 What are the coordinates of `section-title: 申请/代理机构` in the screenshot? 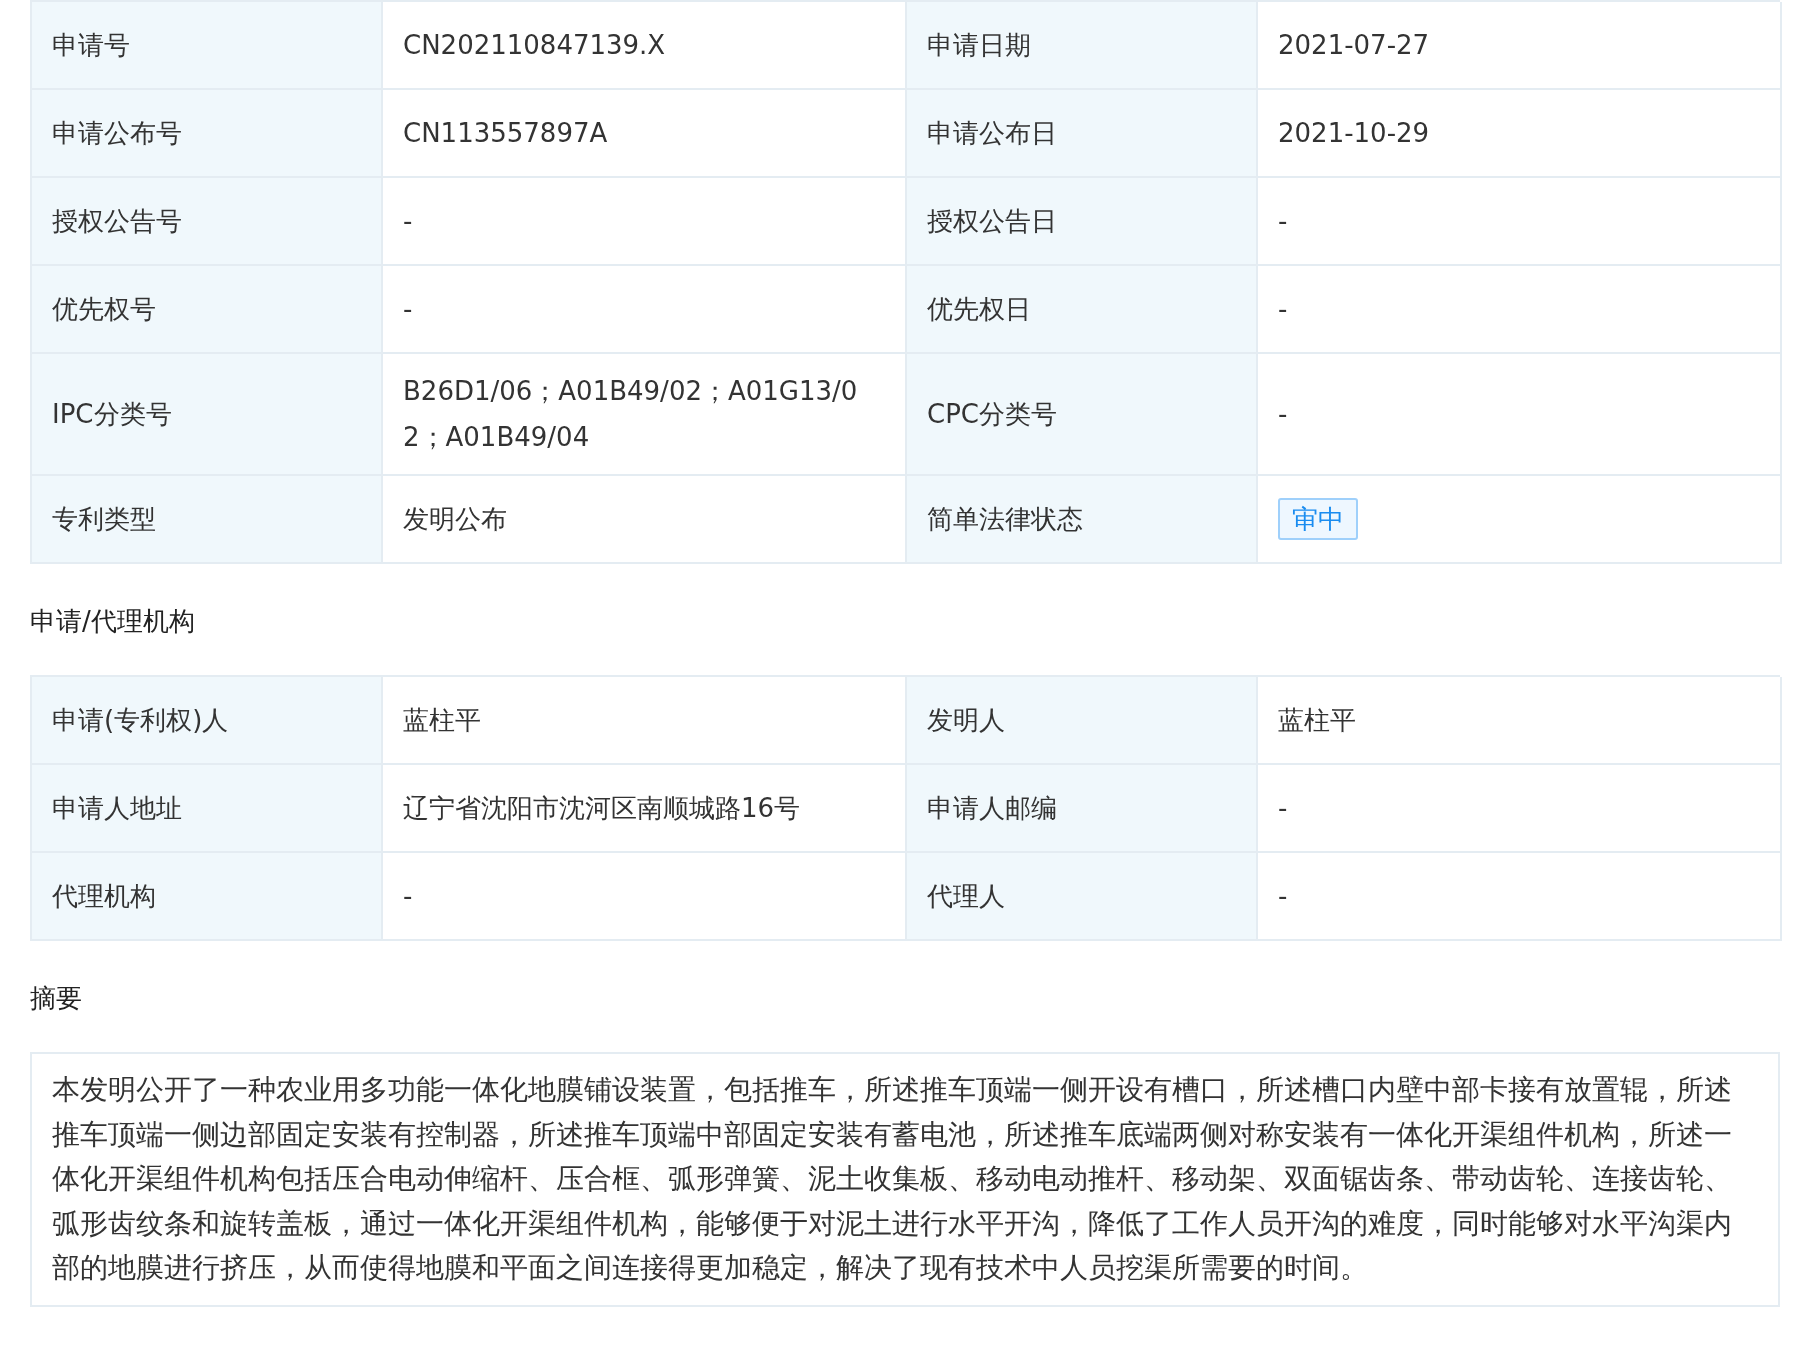 It's located at (113, 621).